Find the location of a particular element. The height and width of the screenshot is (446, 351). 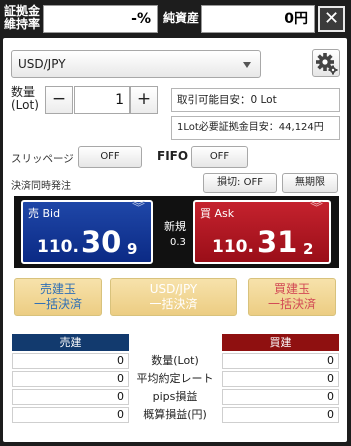

sell-positions-settle-button: 売建玉 一括決済 is located at coordinates (58, 297).